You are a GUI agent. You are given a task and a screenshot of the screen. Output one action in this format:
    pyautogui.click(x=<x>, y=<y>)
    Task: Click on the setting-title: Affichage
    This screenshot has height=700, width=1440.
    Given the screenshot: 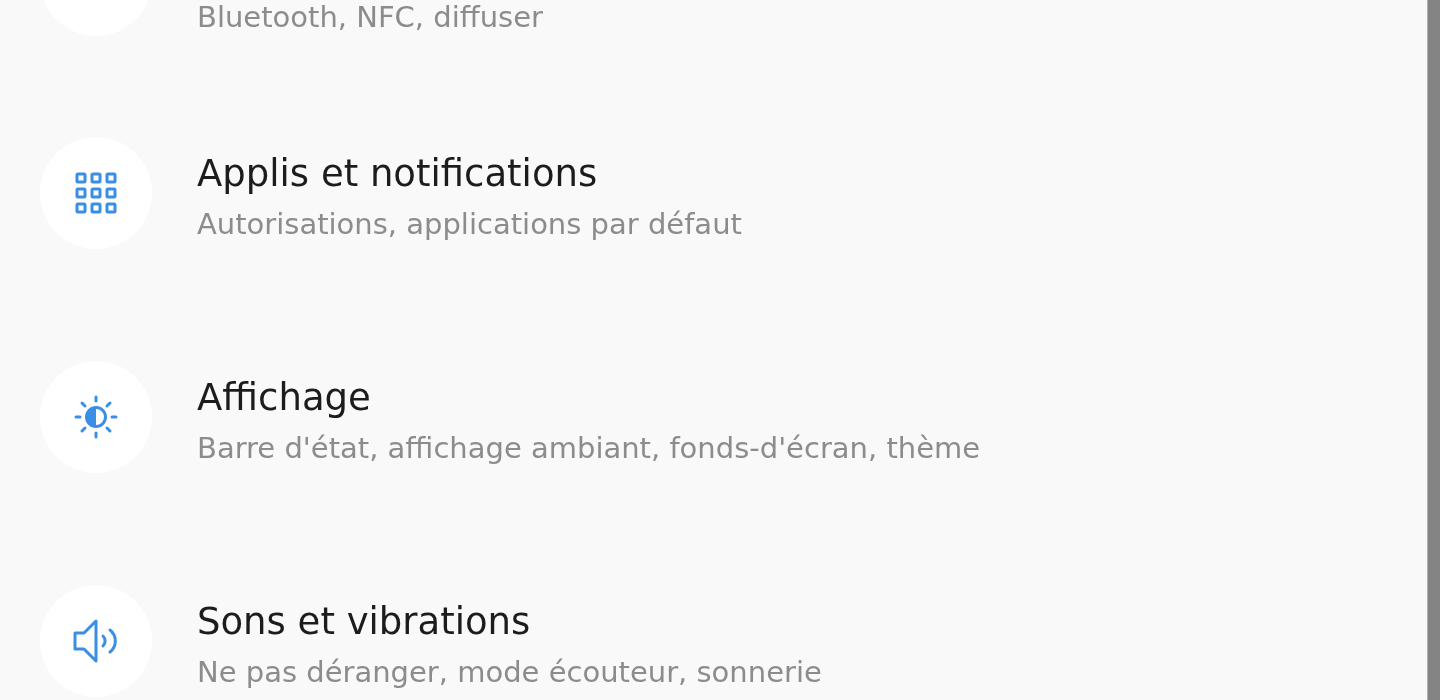 What is the action you would take?
    pyautogui.click(x=284, y=398)
    